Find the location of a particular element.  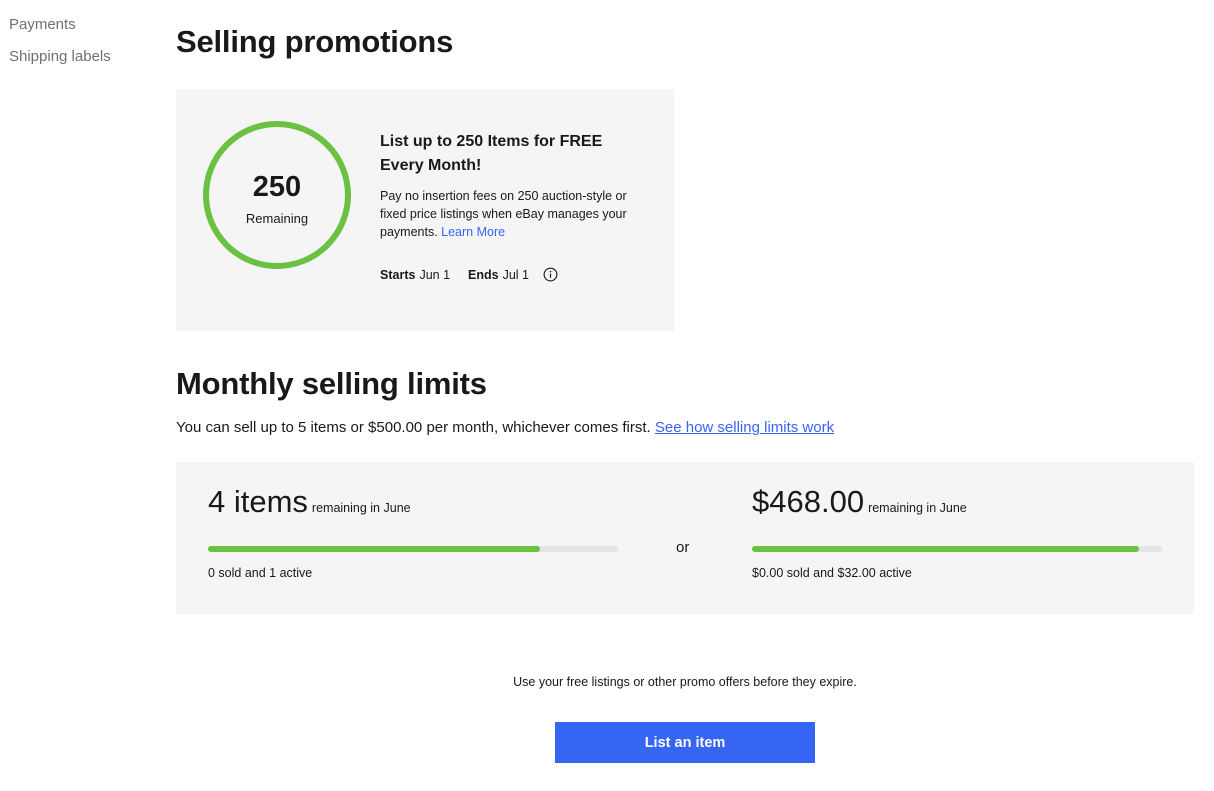

items-progress-track is located at coordinates (413, 549).